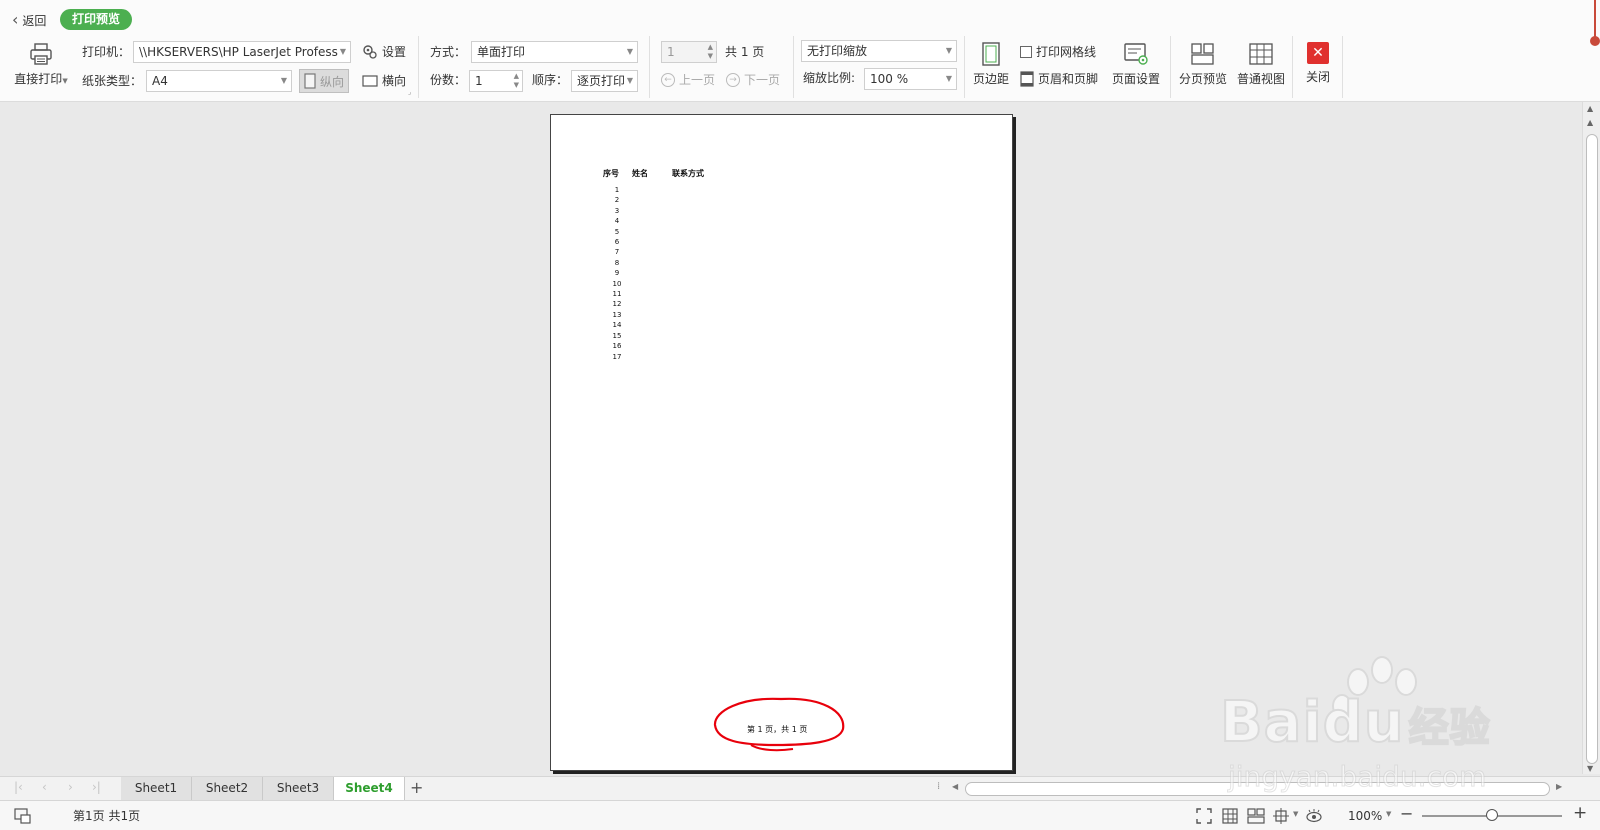 This screenshot has height=830, width=1600. I want to click on row-number: 2, so click(617, 200).